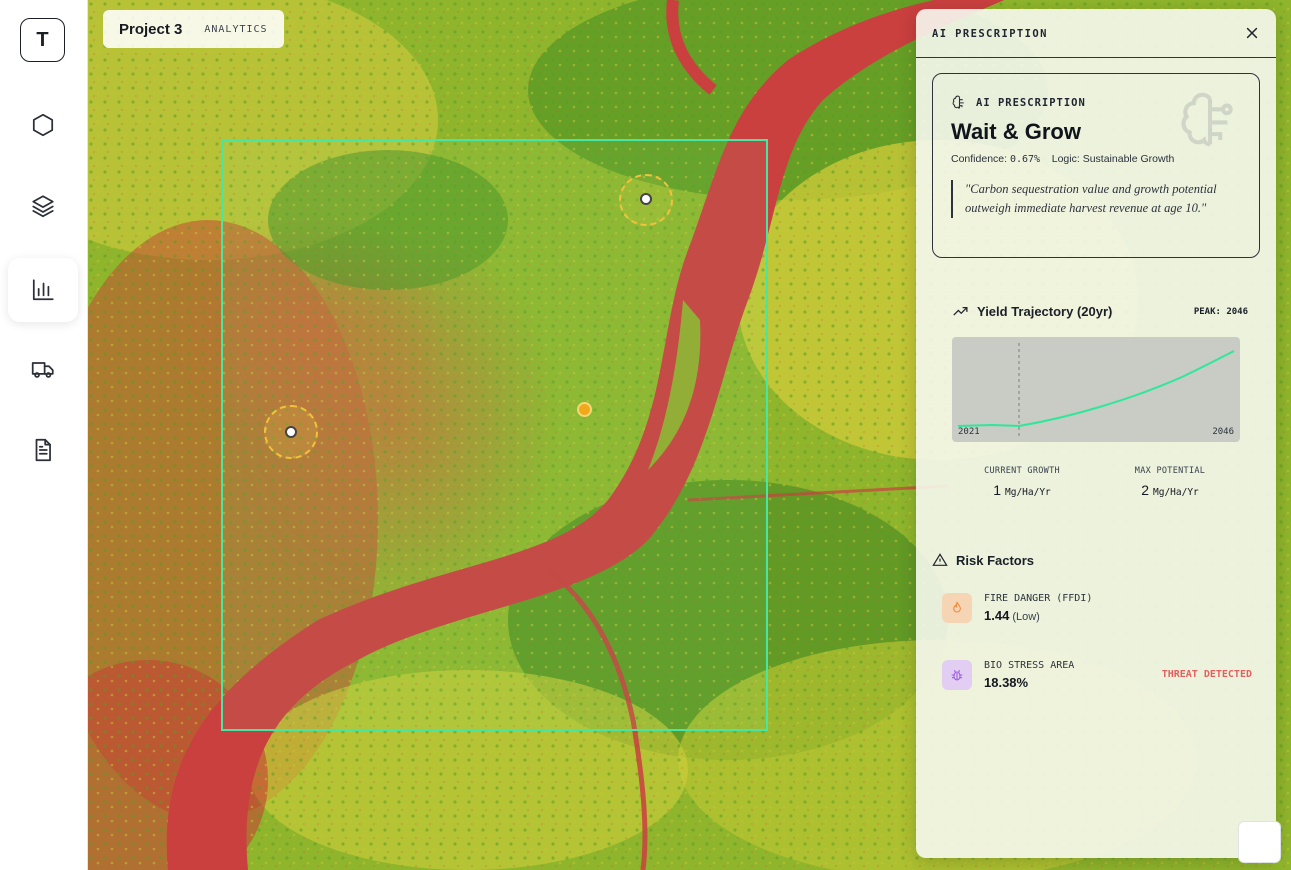  Describe the element at coordinates (990, 34) in the screenshot. I see `panel-title: AI PRESCRIPTION` at that location.